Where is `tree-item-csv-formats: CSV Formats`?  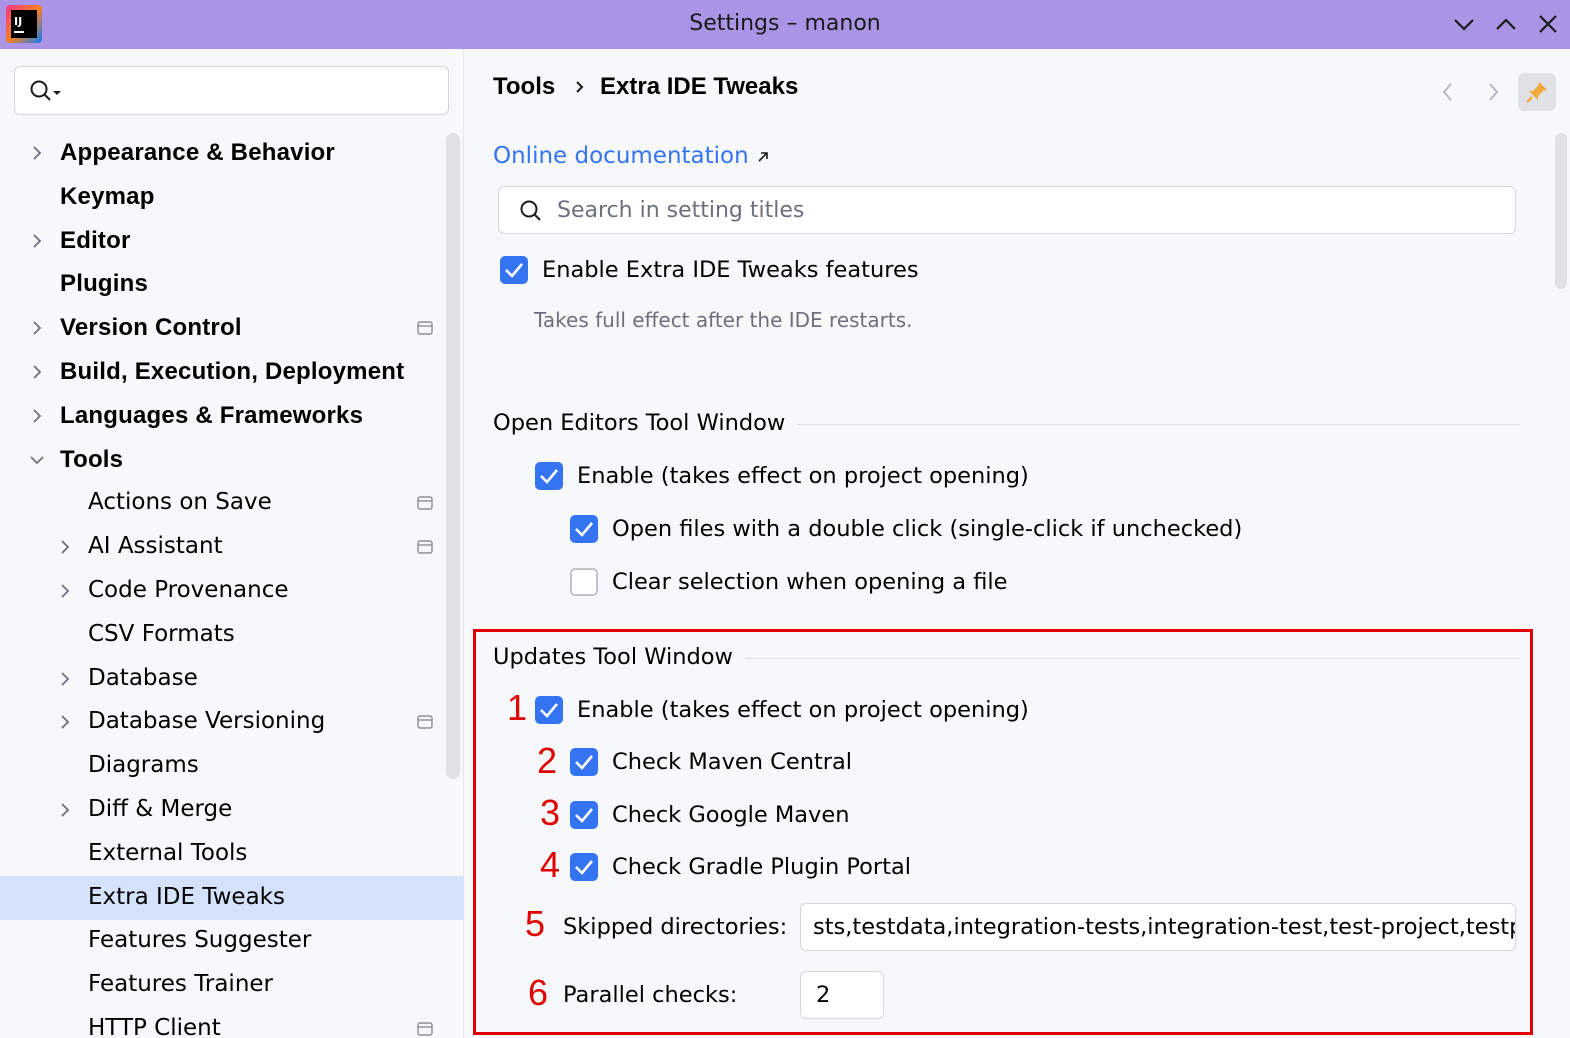
tree-item-csv-formats: CSV Formats is located at coordinates (232, 635).